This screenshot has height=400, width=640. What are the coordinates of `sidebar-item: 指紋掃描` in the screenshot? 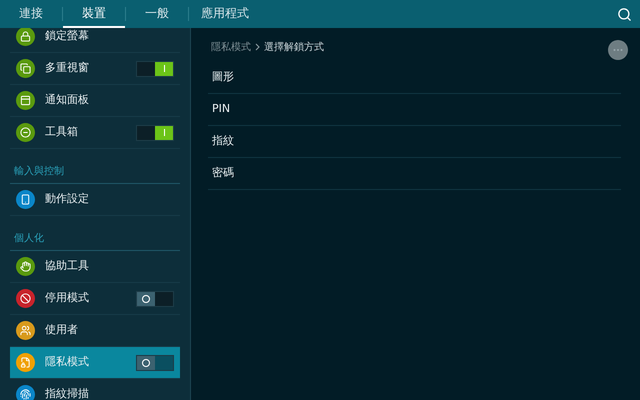 It's located at (95, 389).